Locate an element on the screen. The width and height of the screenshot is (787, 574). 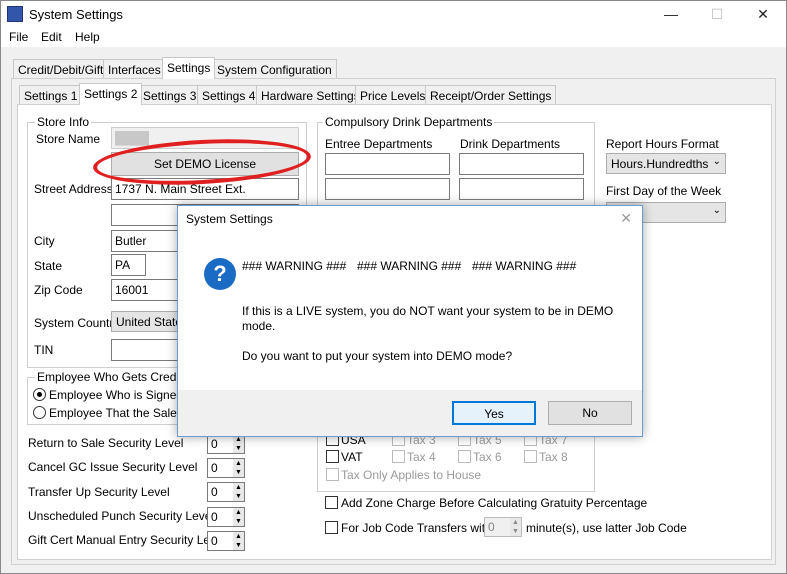
store-name-field: ████ is located at coordinates (205, 138).